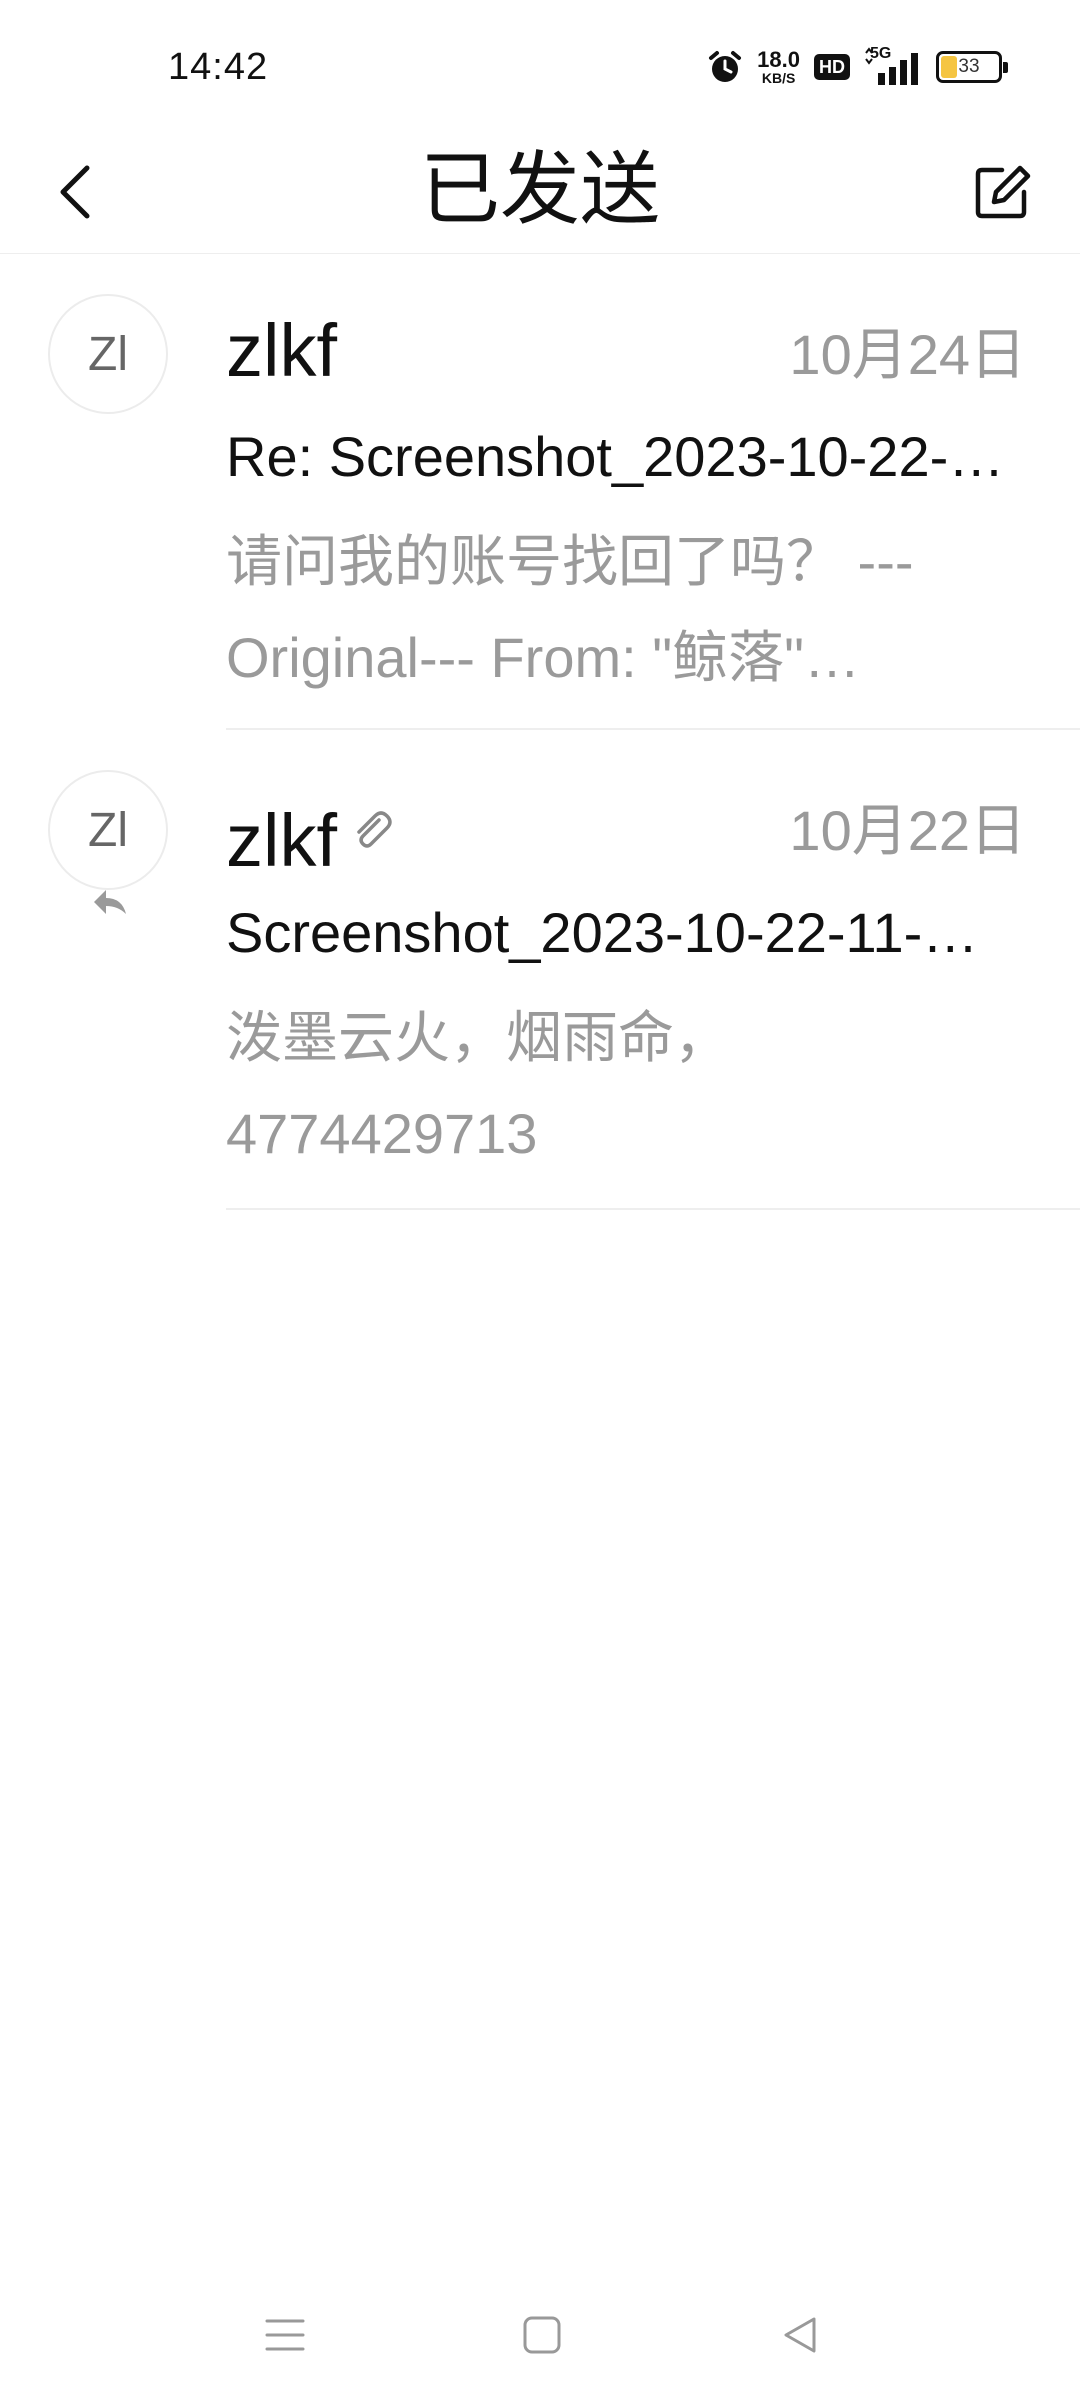 This screenshot has height=2400, width=1080. Describe the element at coordinates (371, 827) in the screenshot. I see `paperclip-icon` at that location.